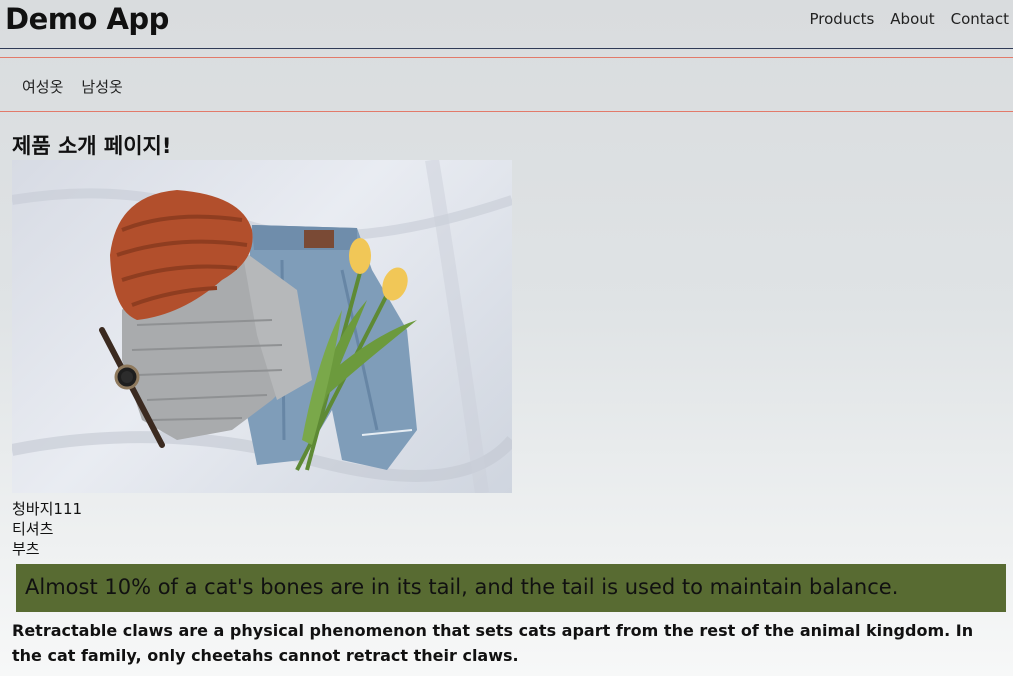 This screenshot has width=1013, height=676. What do you see at coordinates (842, 19) in the screenshot?
I see `nav-products-link: Products` at bounding box center [842, 19].